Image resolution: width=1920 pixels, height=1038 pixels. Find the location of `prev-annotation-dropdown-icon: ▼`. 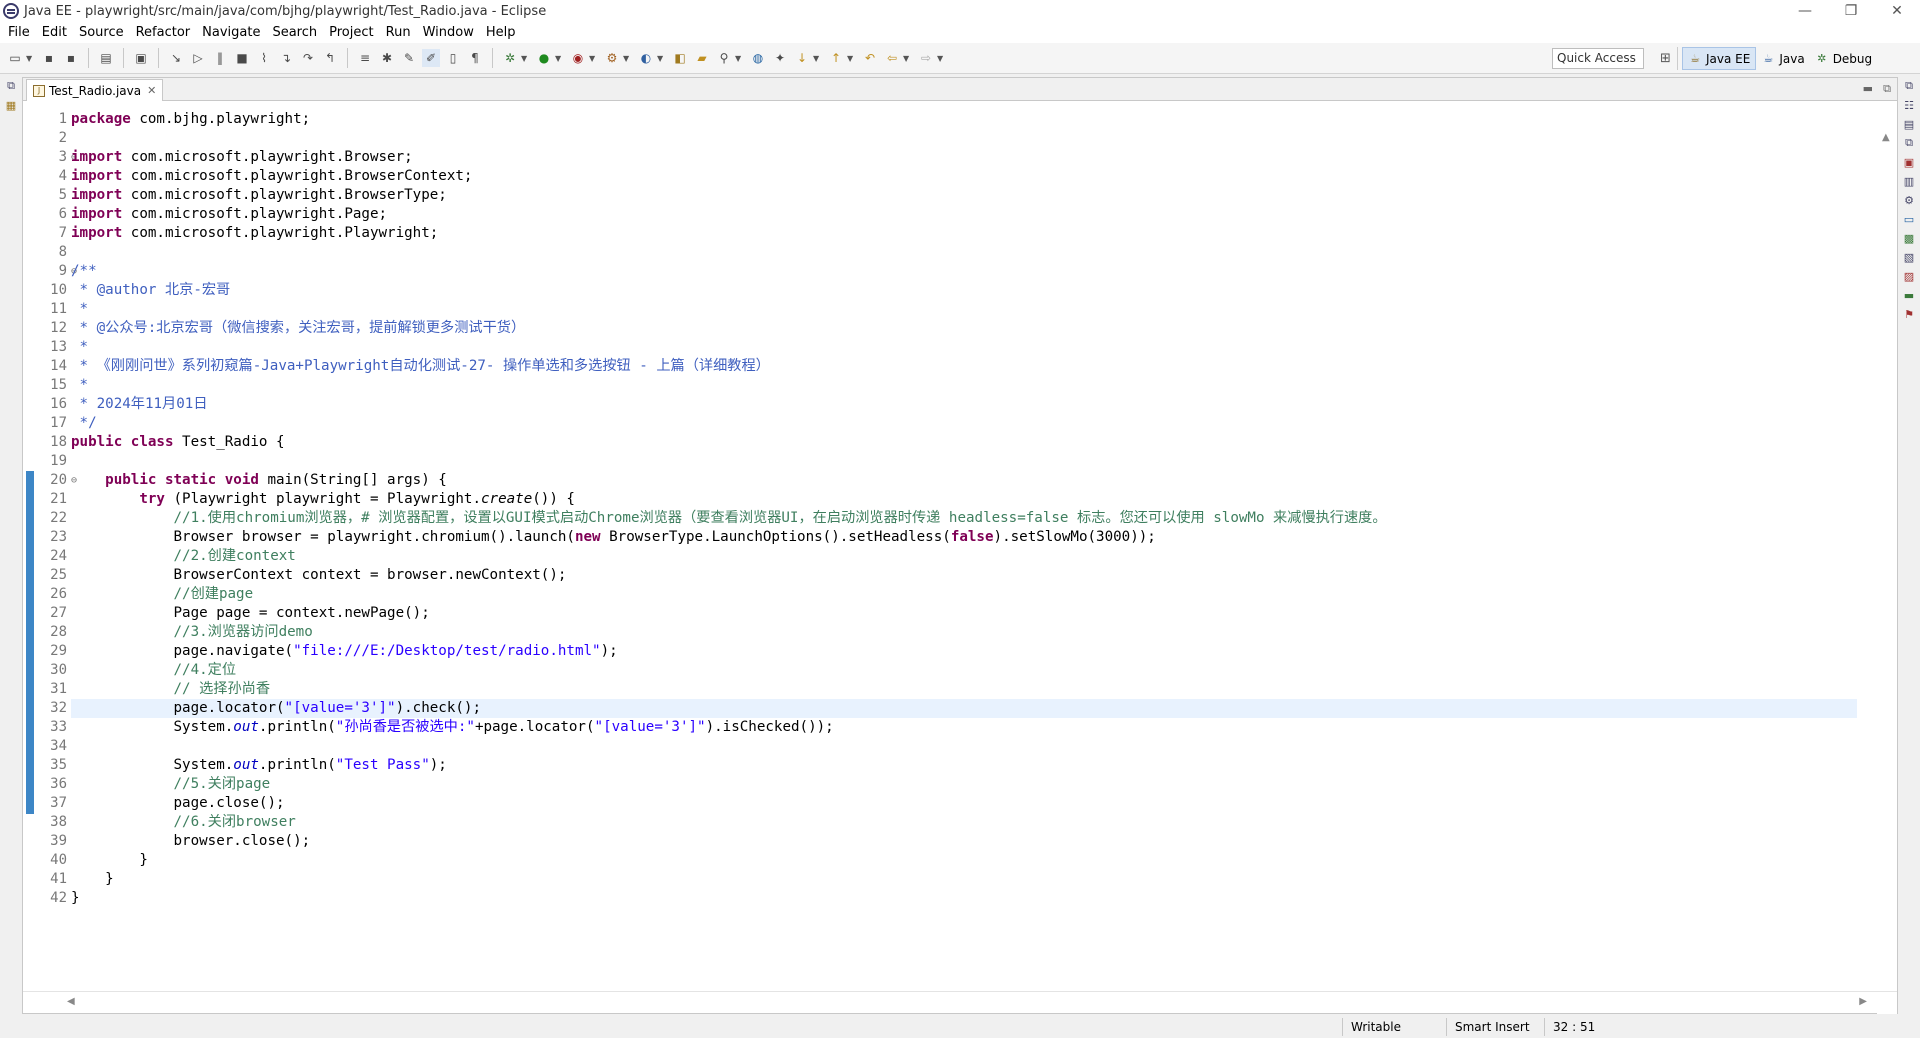

prev-annotation-dropdown-icon: ▼ is located at coordinates (851, 58).